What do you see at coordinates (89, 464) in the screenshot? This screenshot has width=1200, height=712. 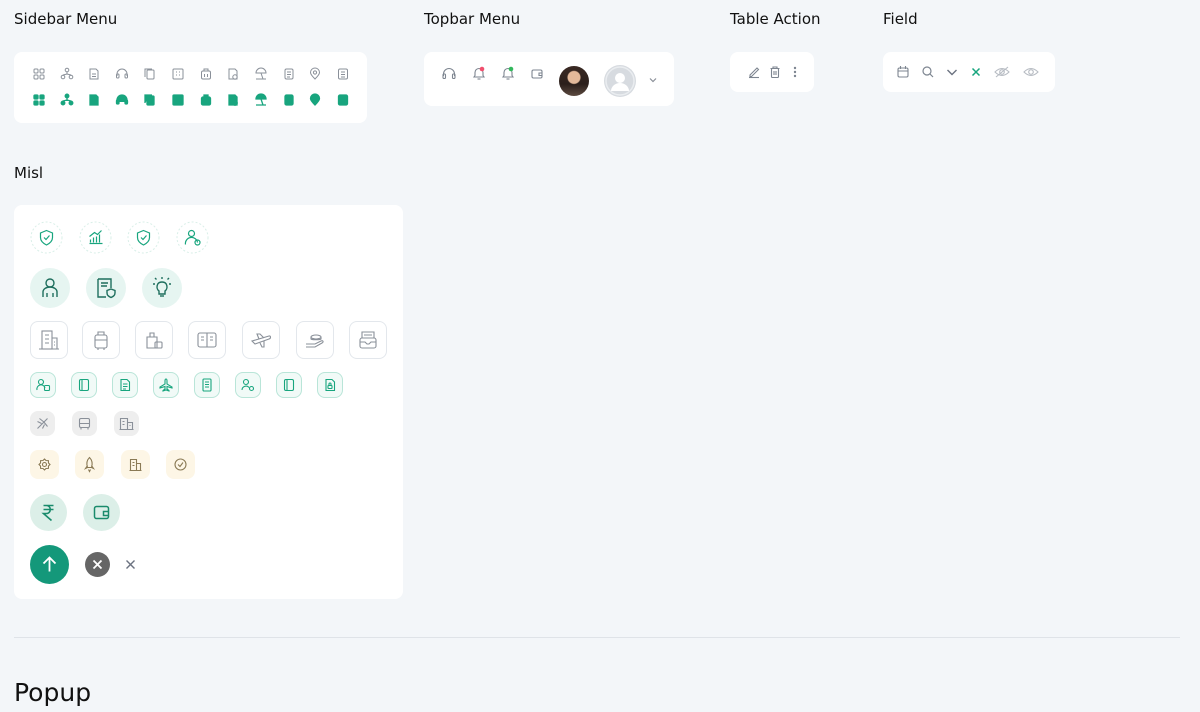 I see `rocket-icon` at bounding box center [89, 464].